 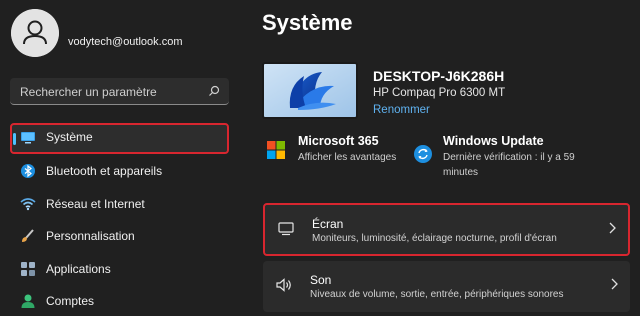 What do you see at coordinates (286, 229) in the screenshot?
I see `display-icon` at bounding box center [286, 229].